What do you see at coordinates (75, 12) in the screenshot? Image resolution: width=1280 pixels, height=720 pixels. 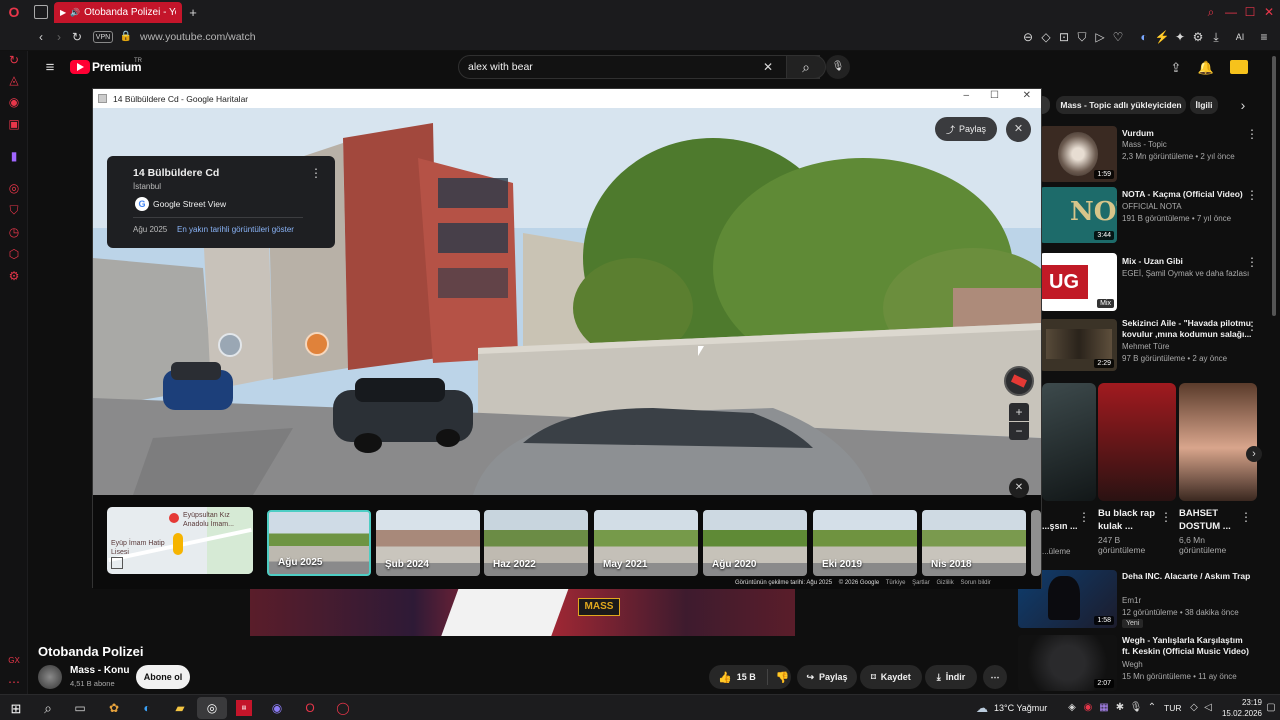 I see `audio-icon: 🔊` at bounding box center [75, 12].